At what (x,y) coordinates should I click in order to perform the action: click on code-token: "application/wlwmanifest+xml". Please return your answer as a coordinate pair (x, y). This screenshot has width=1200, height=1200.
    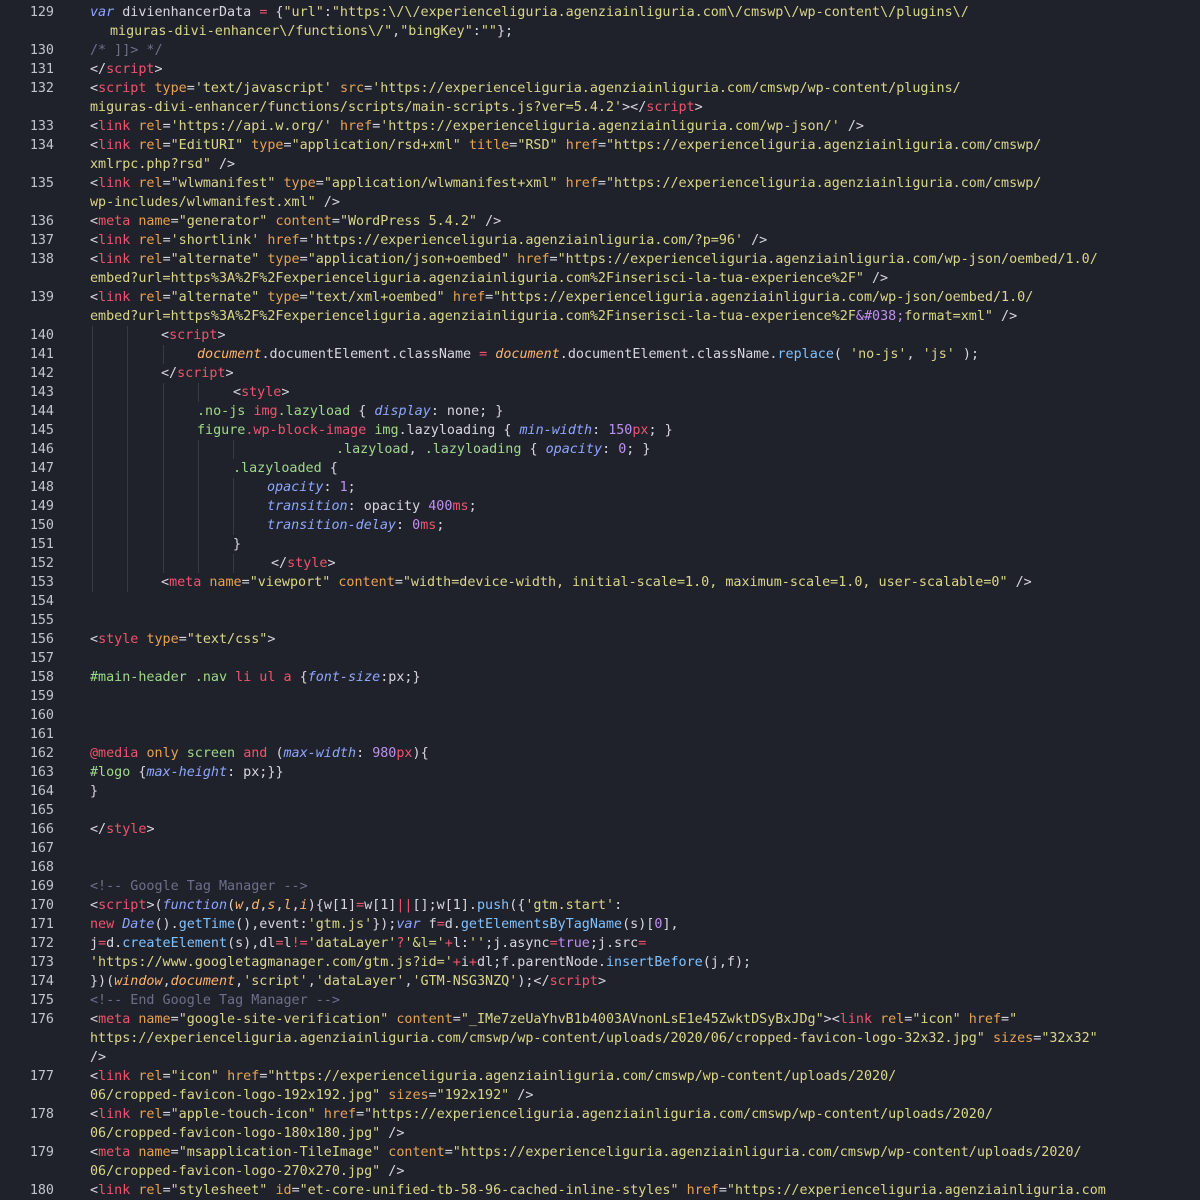
    Looking at the image, I should click on (444, 183).